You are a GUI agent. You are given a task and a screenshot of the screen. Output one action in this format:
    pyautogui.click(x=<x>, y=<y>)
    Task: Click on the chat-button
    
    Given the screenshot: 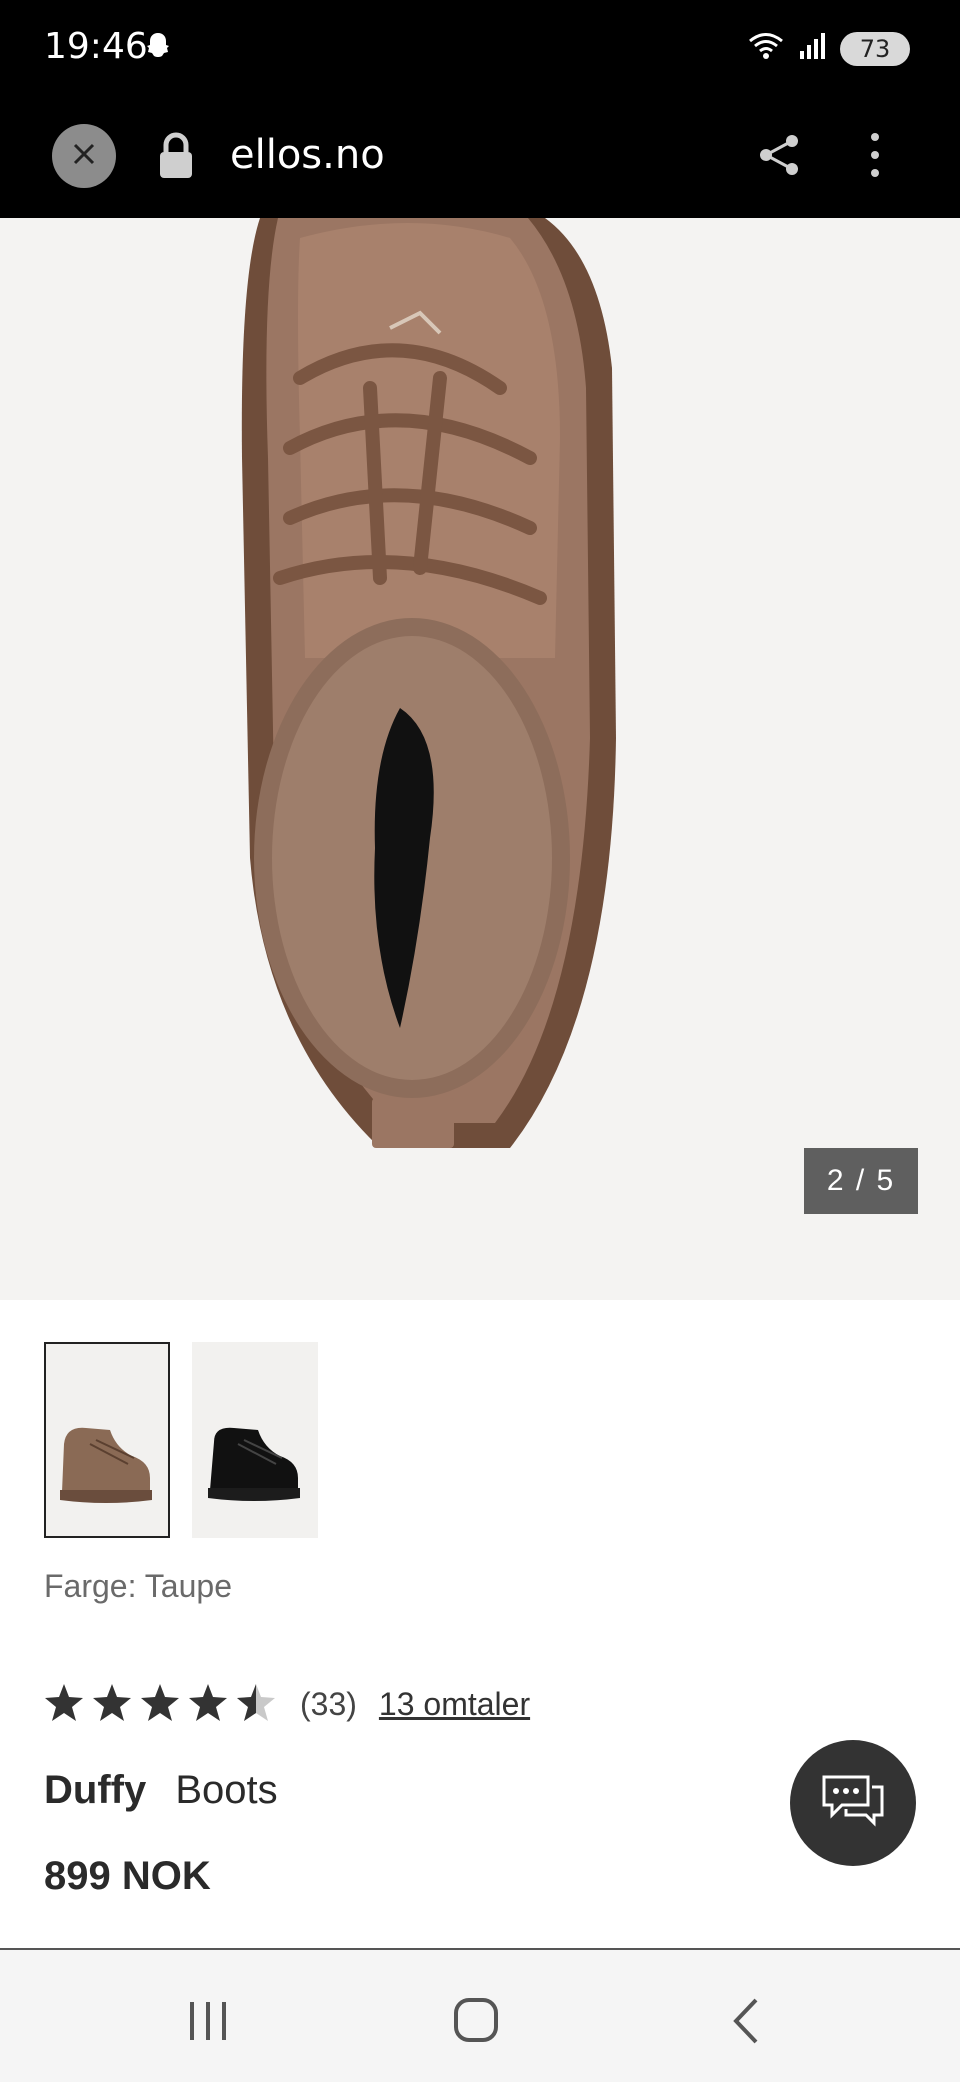 What is the action you would take?
    pyautogui.click(x=853, y=1803)
    